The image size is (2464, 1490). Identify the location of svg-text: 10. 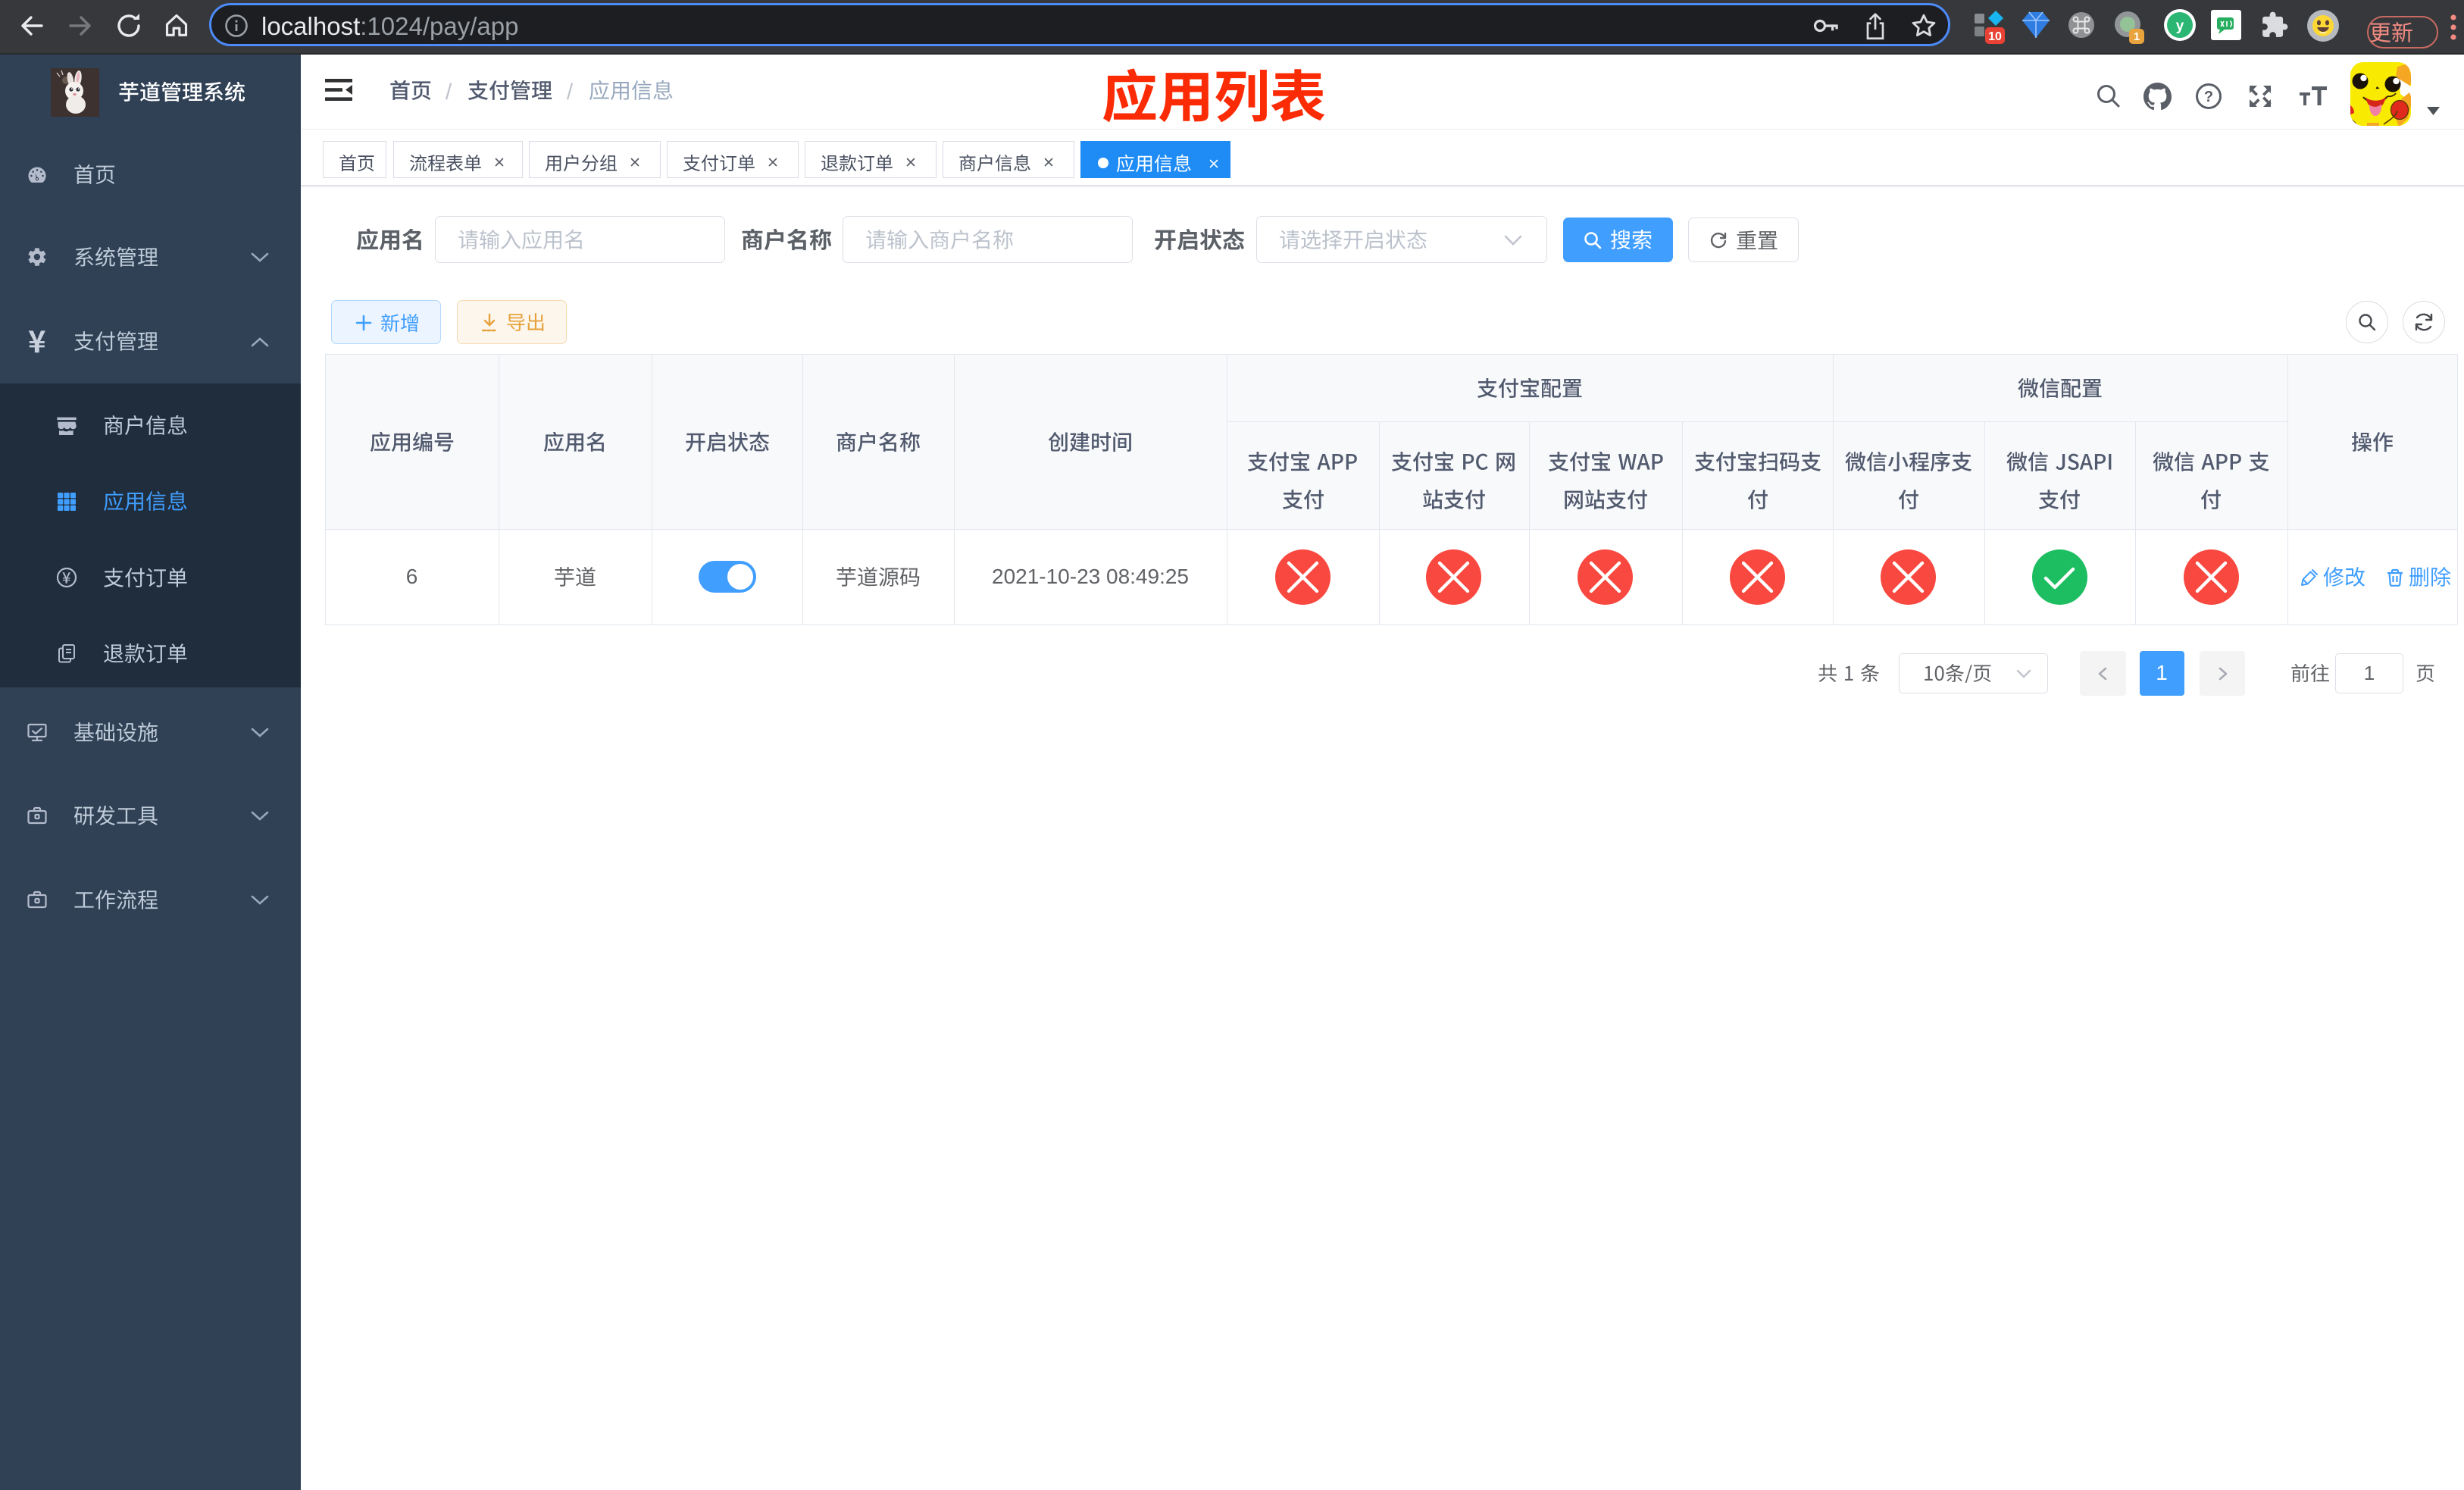
(1995, 36).